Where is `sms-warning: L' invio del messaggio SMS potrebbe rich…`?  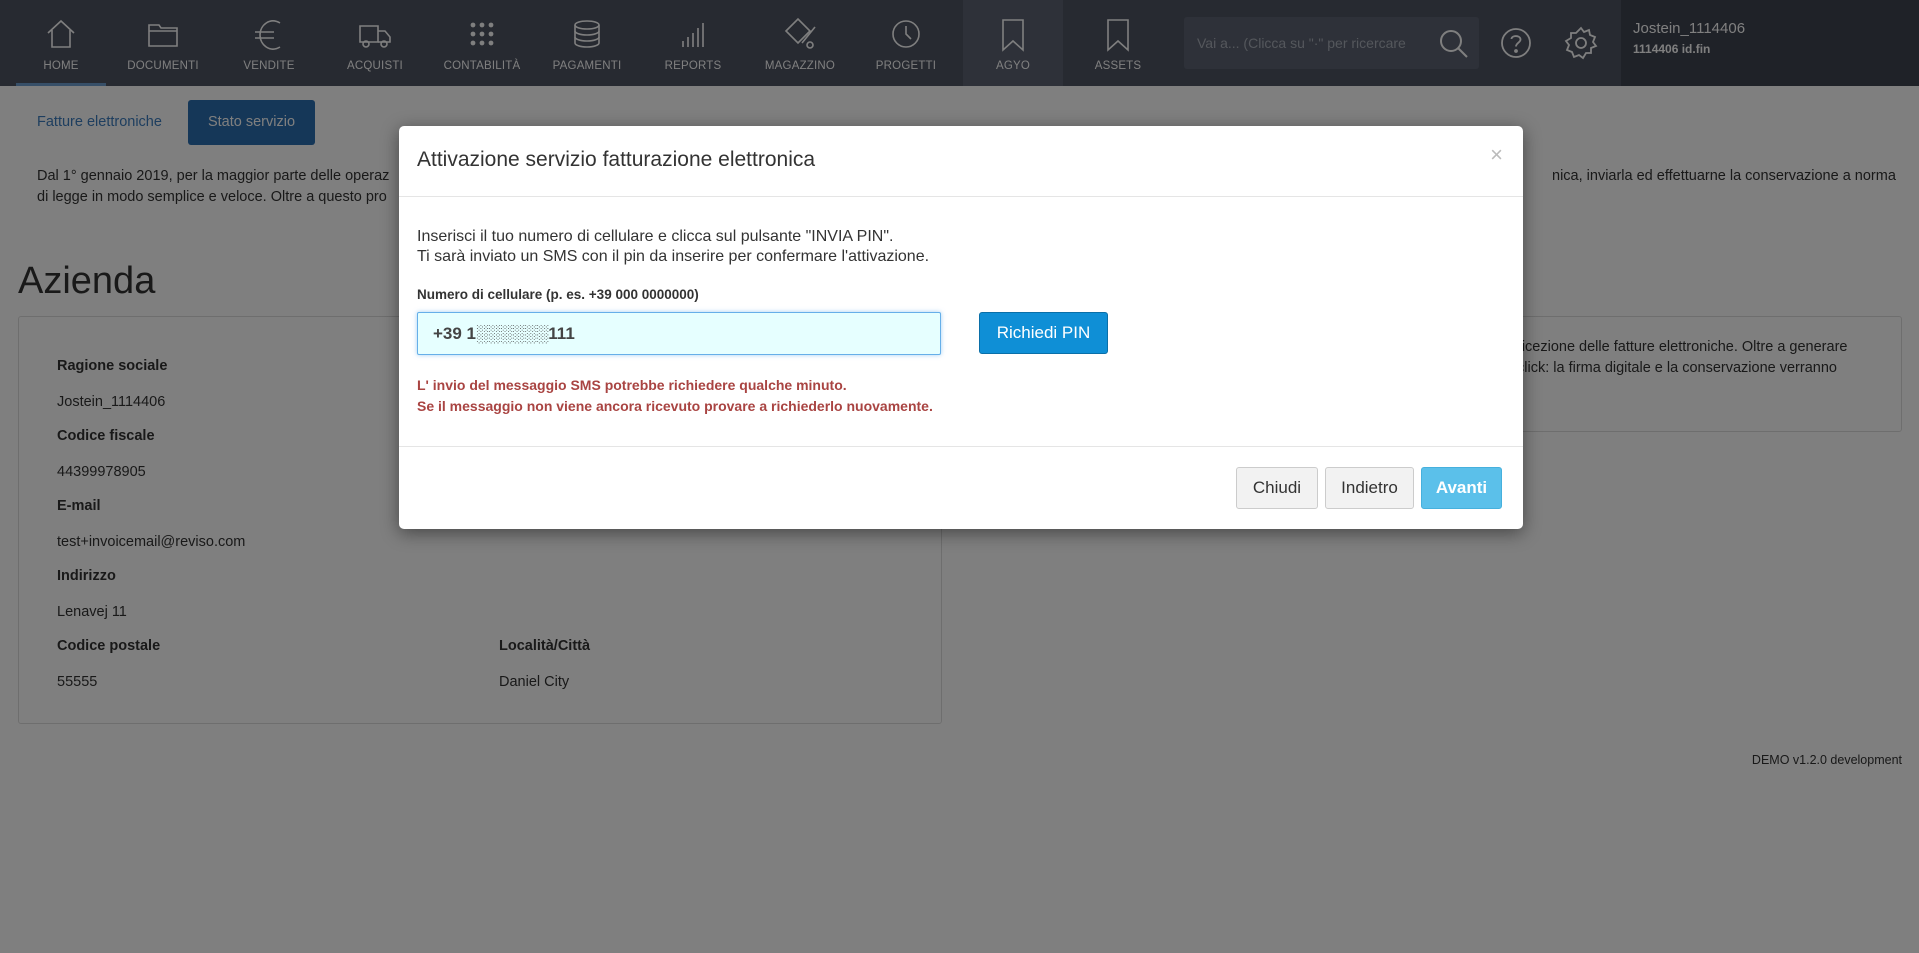
sms-warning: L' invio del messaggio SMS potrebbe rich… is located at coordinates (675, 396).